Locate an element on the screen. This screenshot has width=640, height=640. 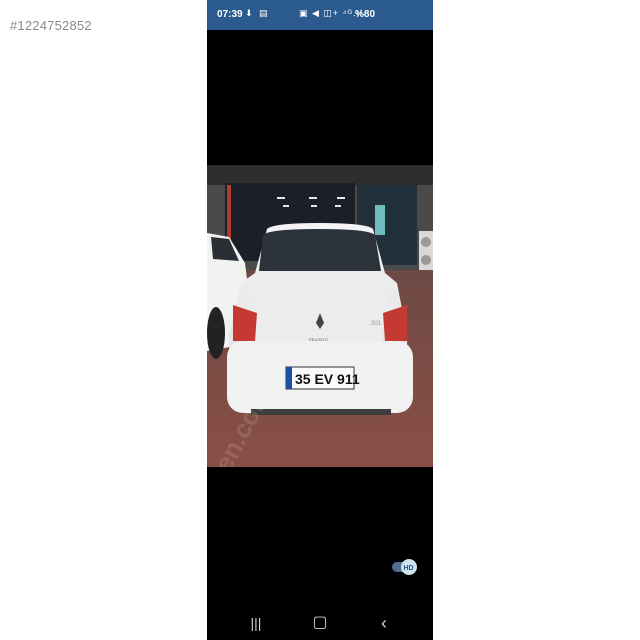
recents-icon: ||| is located at coordinates (256, 623).